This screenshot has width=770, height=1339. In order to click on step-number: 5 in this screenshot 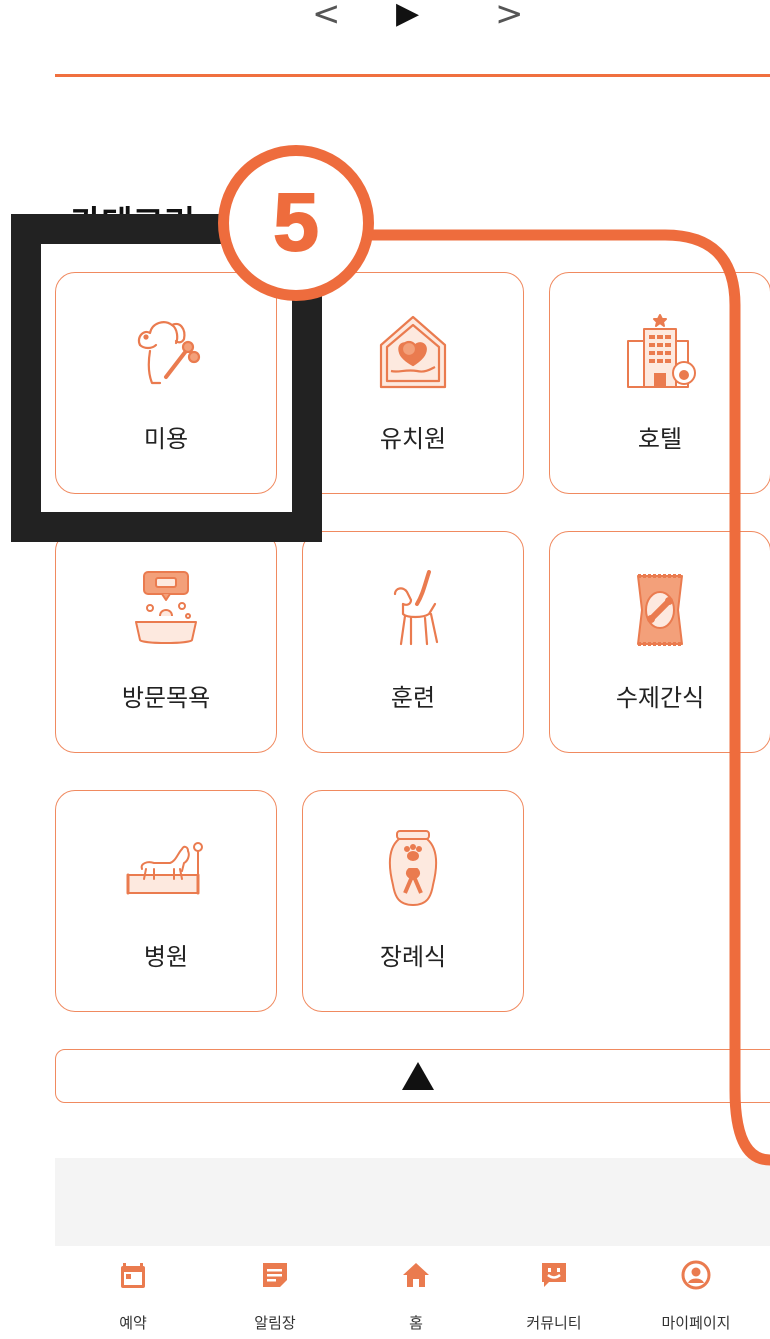, I will do `click(296, 222)`.